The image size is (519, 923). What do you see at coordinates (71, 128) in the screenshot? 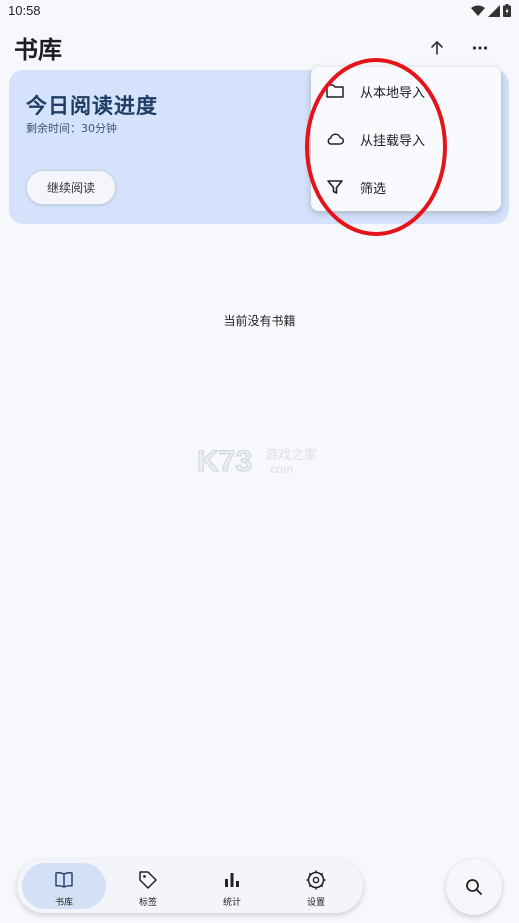
I see `remaining-time: 剩余时间：30分钟` at bounding box center [71, 128].